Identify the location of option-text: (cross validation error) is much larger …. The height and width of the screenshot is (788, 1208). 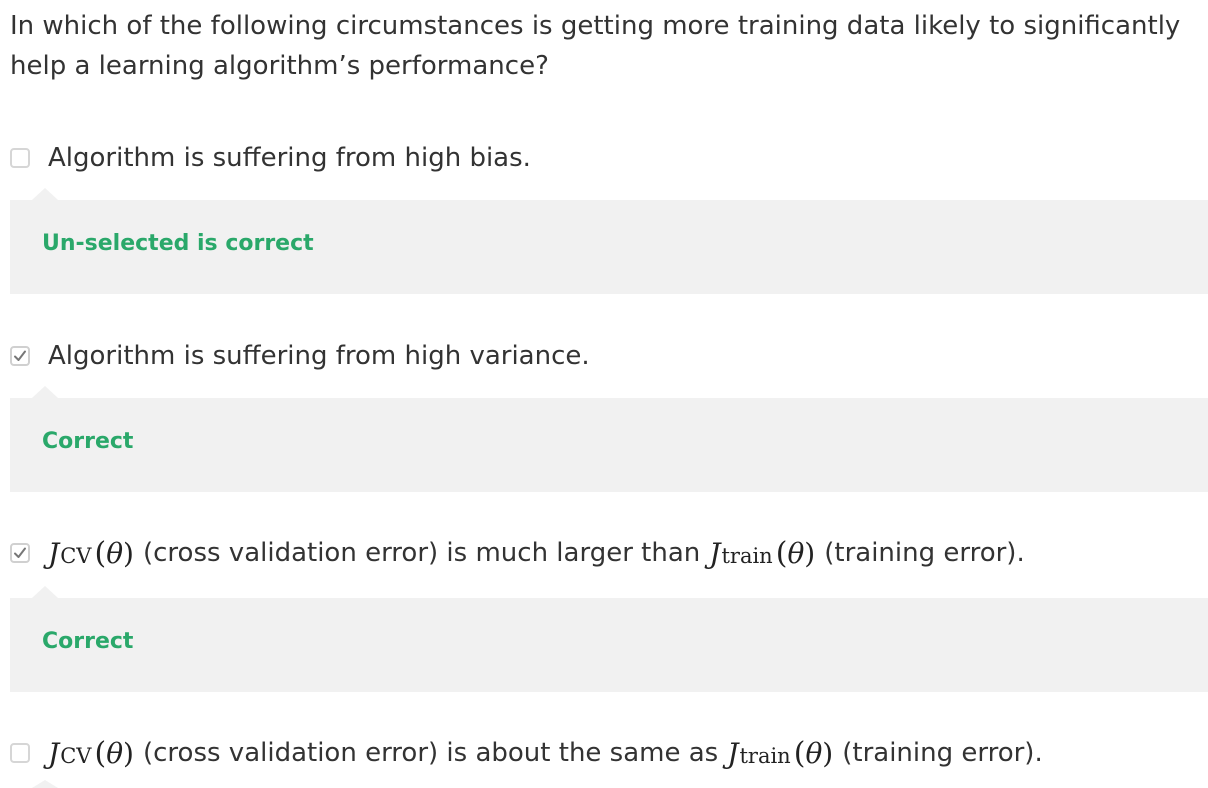
(421, 553).